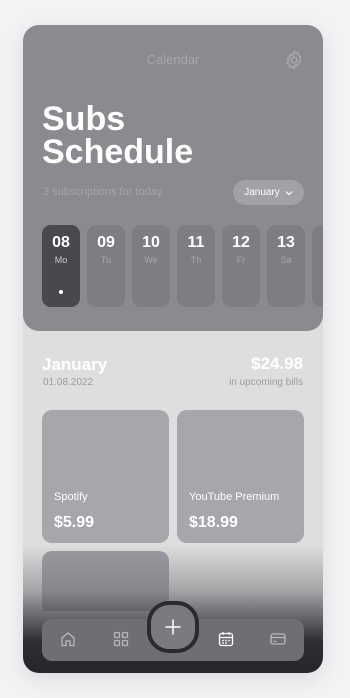  What do you see at coordinates (105, 476) in the screenshot?
I see `subscription-card: Spotify $5.99` at bounding box center [105, 476].